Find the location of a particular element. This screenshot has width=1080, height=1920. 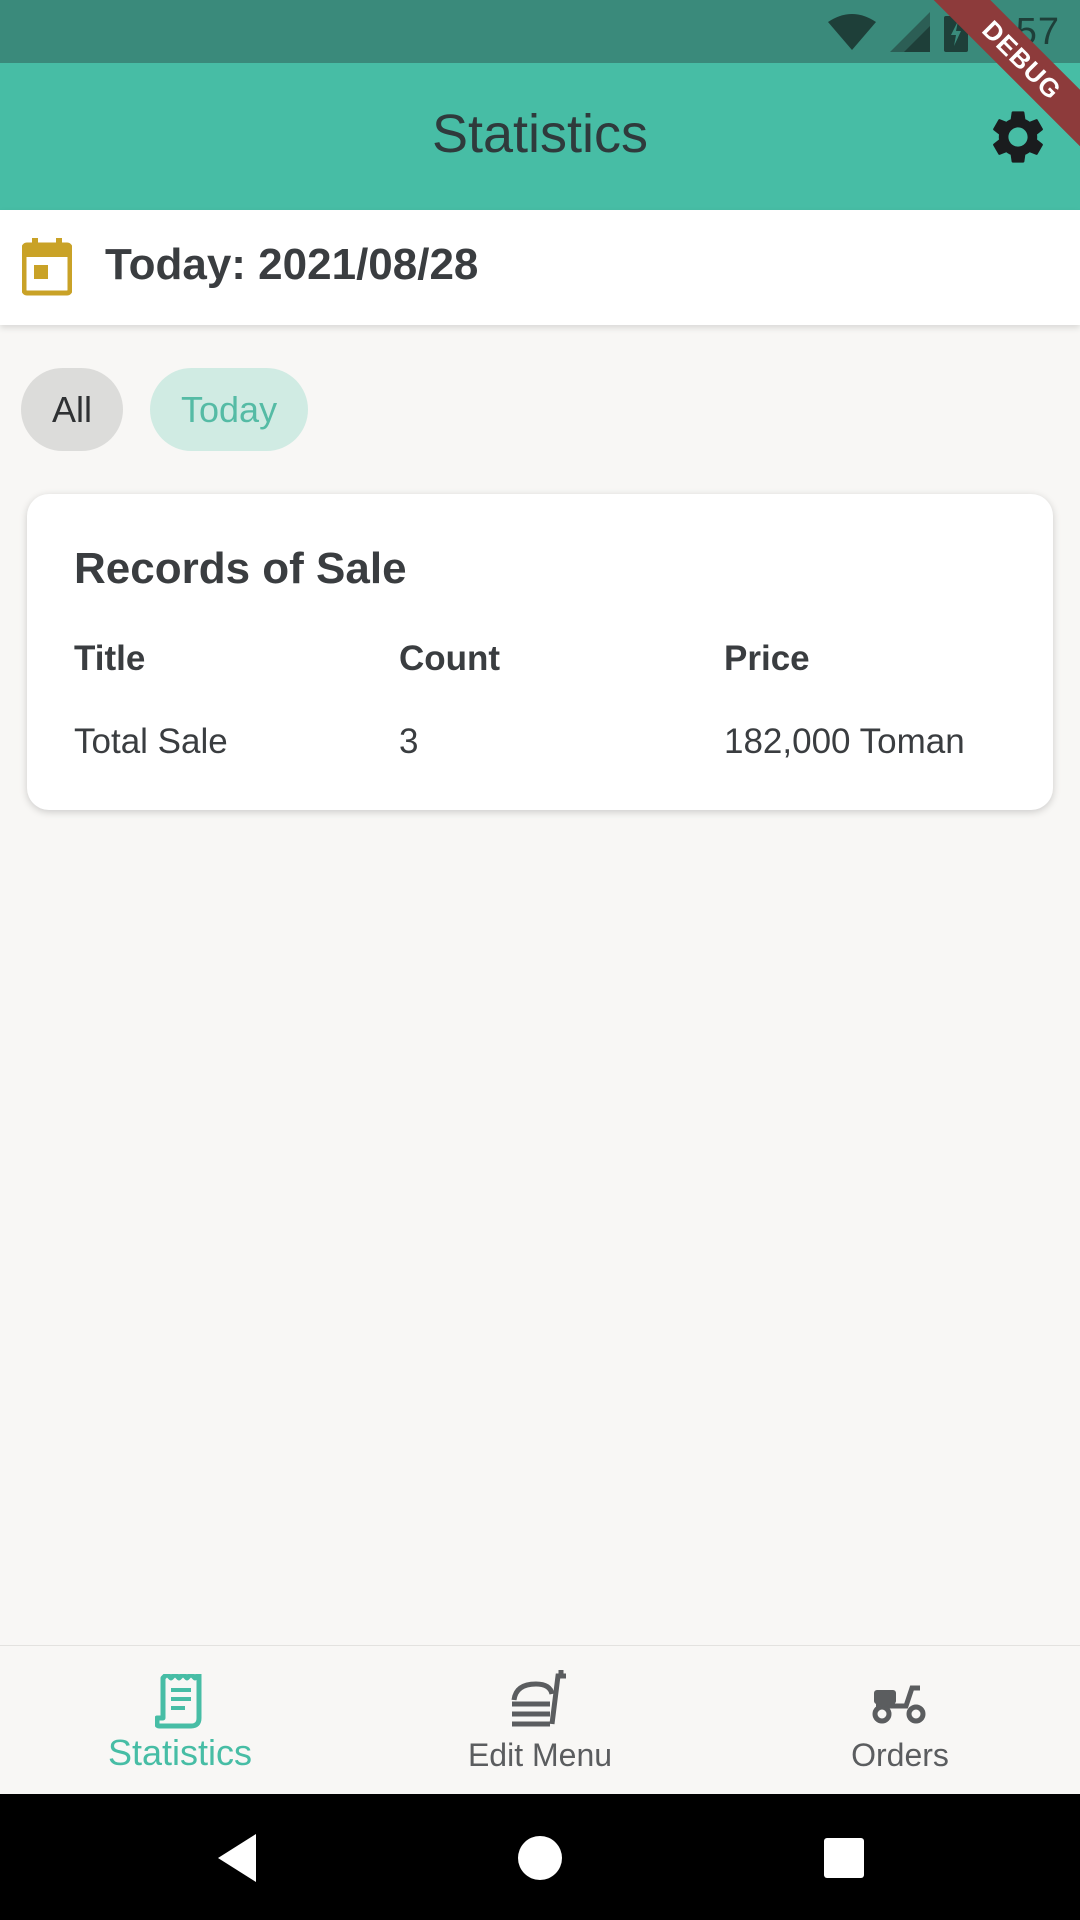

row-title-cell: Total Sale is located at coordinates (151, 741).